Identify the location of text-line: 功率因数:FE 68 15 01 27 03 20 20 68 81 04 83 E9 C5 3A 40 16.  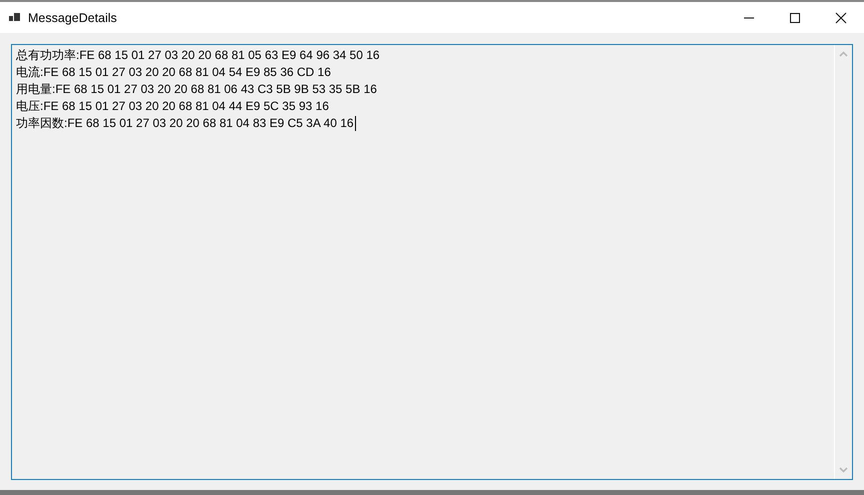
(185, 123).